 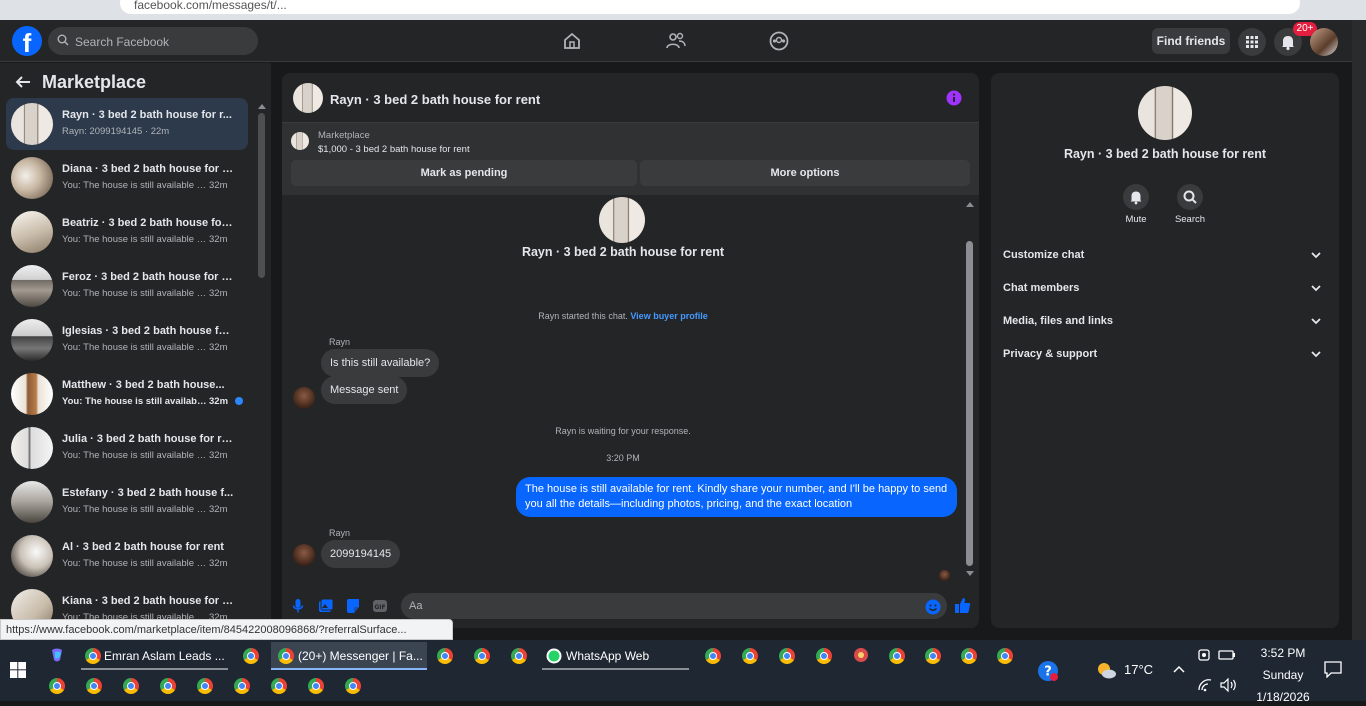 What do you see at coordinates (623, 458) in the screenshot?
I see `message-timestamp: 3:20 PM` at bounding box center [623, 458].